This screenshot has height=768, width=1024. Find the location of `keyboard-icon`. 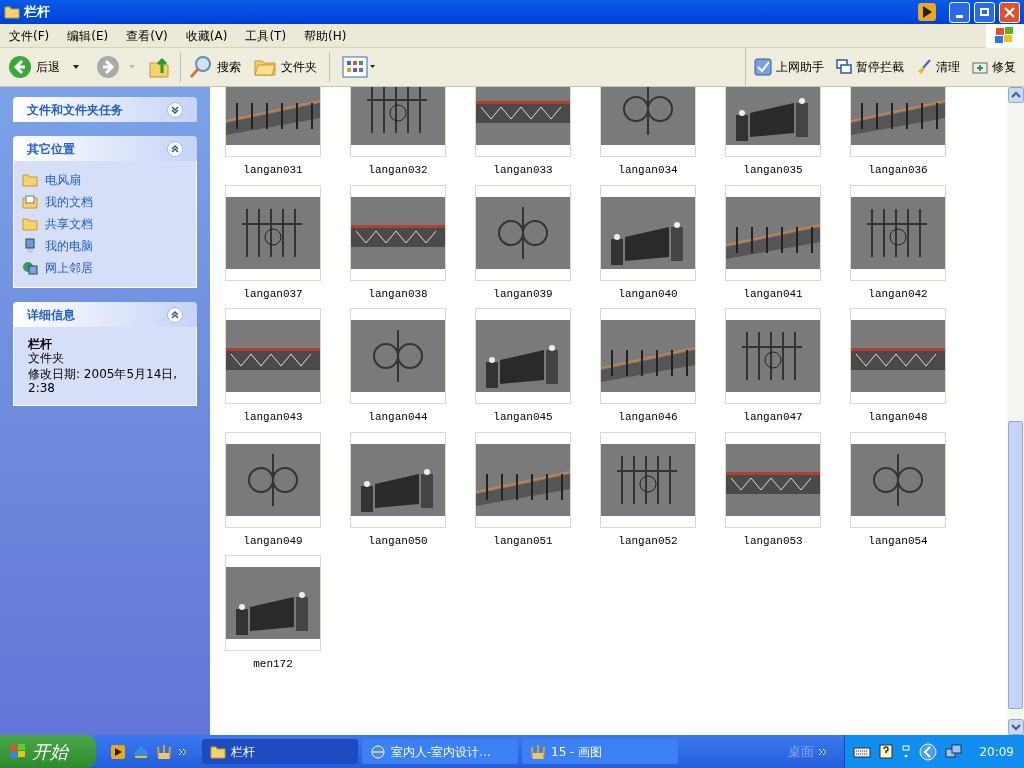

keyboard-icon is located at coordinates (862, 751).